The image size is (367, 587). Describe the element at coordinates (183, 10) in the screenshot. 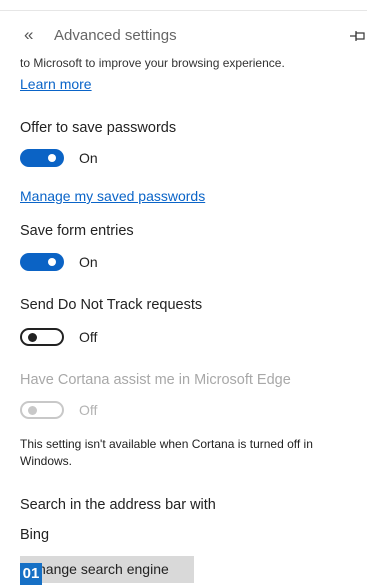

I see `top-divider` at that location.